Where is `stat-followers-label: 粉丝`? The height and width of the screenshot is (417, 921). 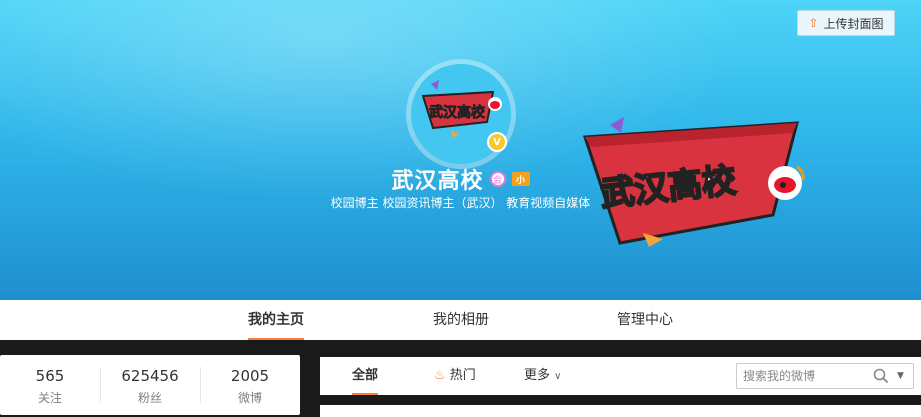 stat-followers-label: 粉丝 is located at coordinates (149, 398).